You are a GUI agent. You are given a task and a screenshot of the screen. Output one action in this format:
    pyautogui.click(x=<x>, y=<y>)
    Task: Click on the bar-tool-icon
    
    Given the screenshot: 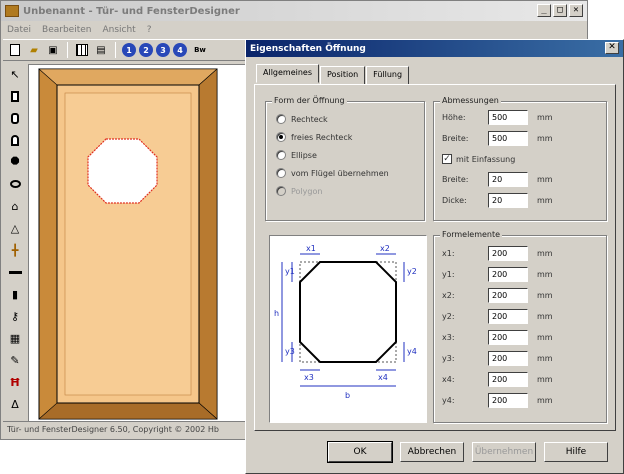 What is the action you would take?
    pyautogui.click(x=15, y=272)
    